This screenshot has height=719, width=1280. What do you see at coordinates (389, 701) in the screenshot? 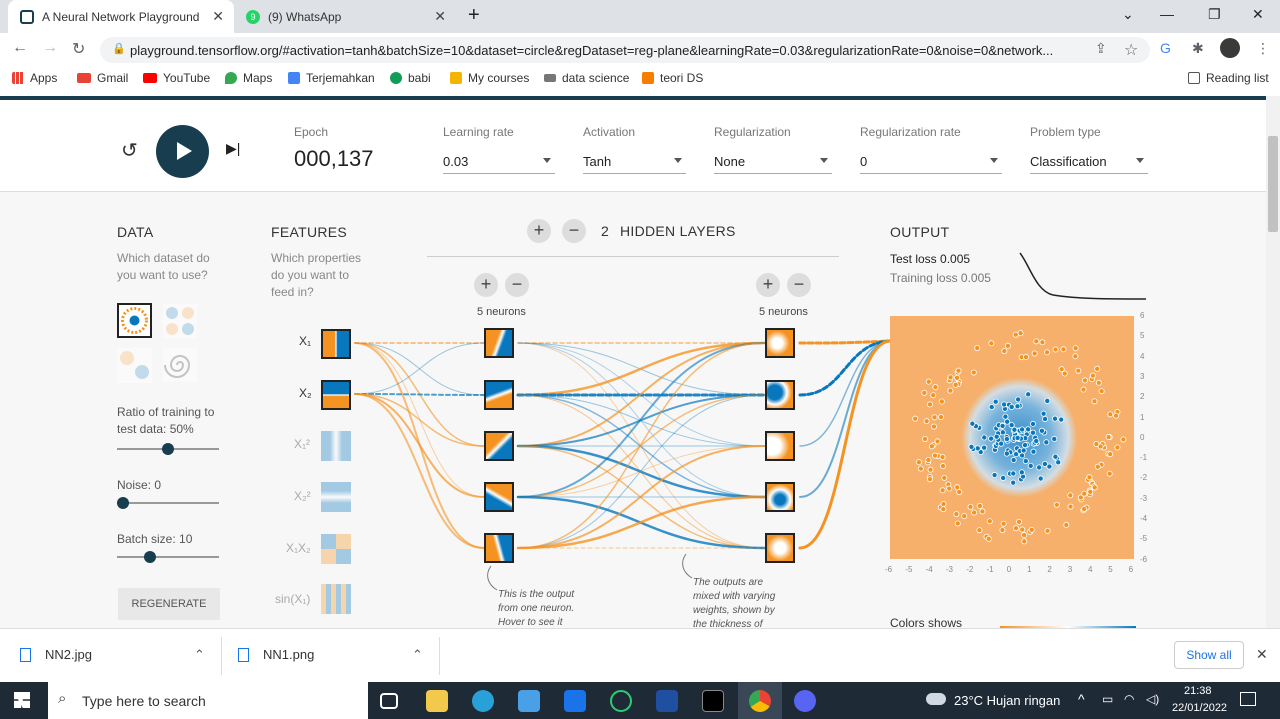
I see `task-view-icon` at bounding box center [389, 701].